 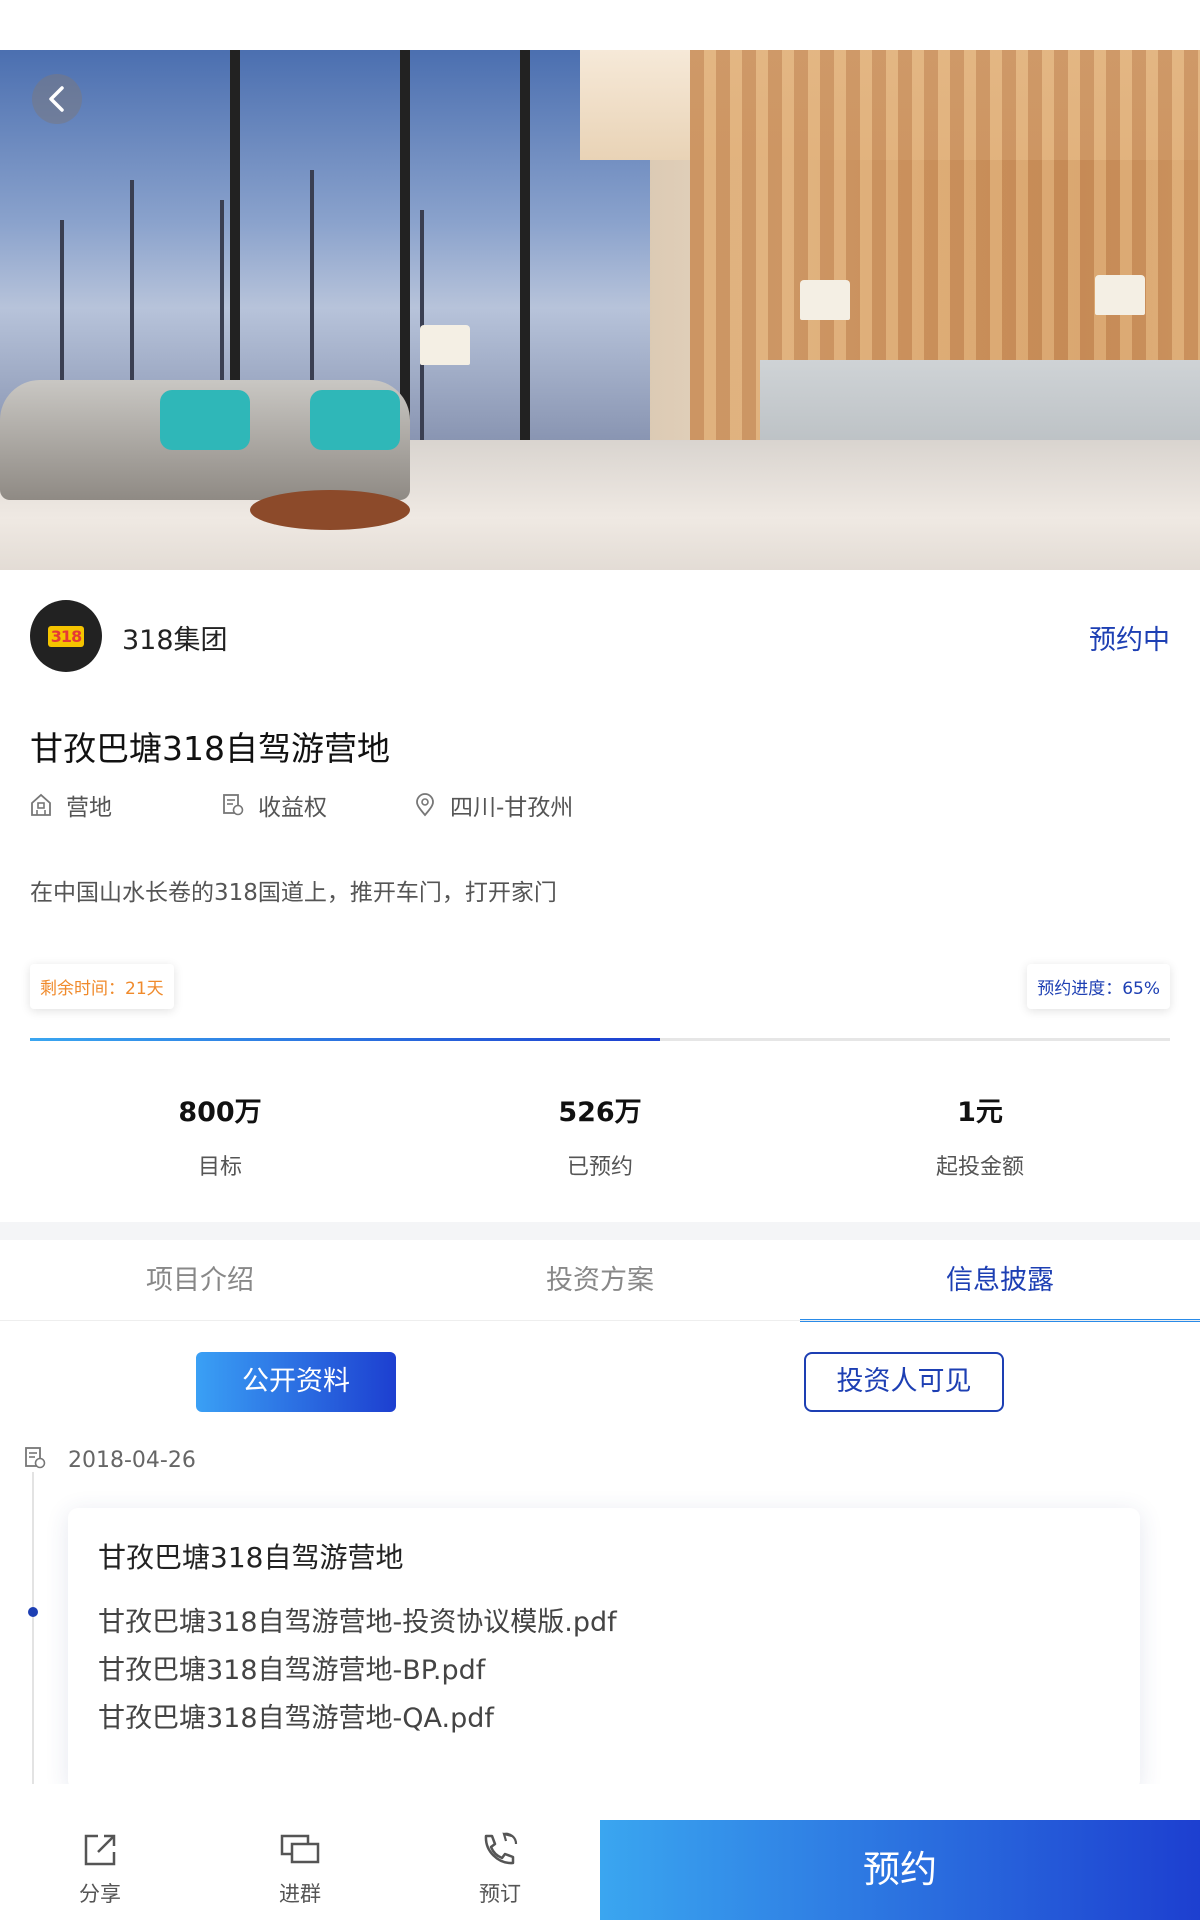 I want to click on stat-target: 800万 目标, so click(x=220, y=1135).